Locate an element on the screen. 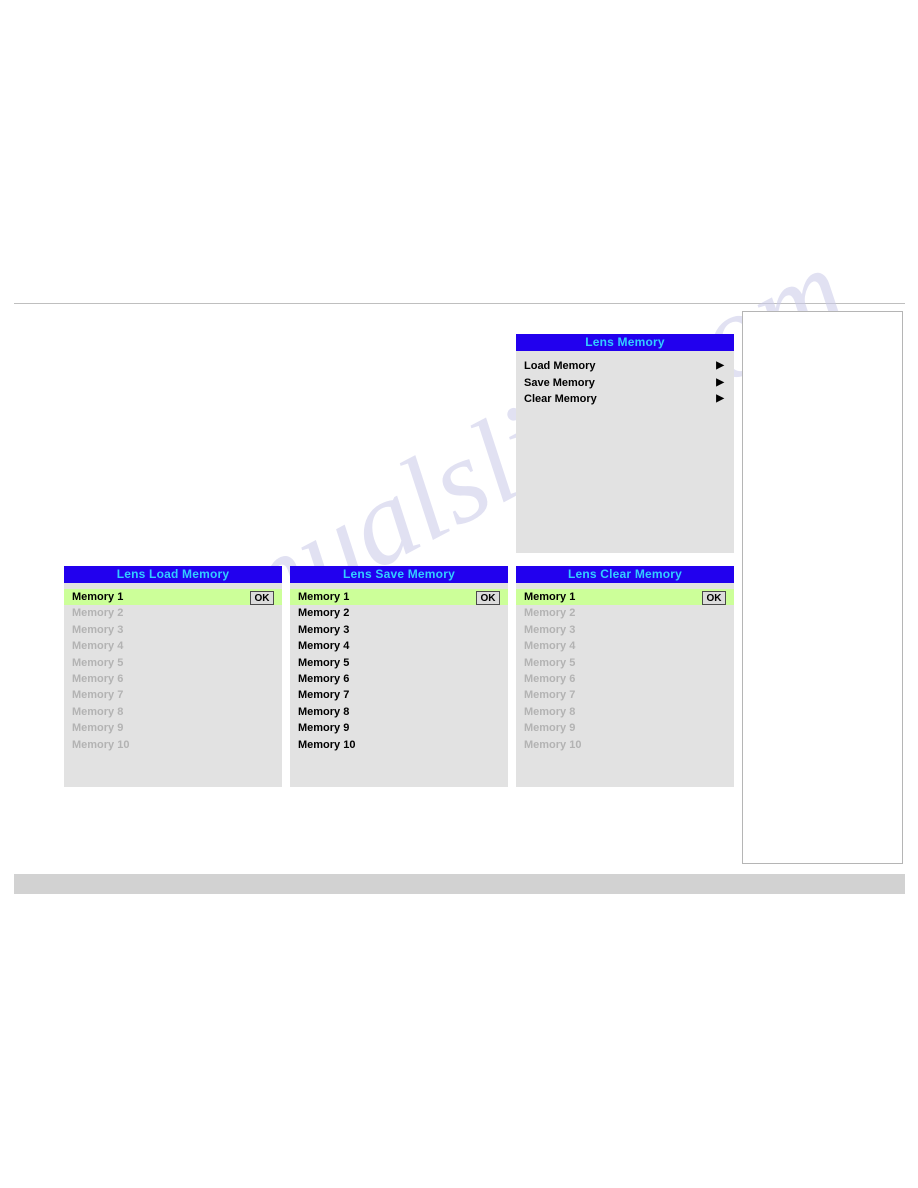 This screenshot has width=918, height=1188. page-divider-rule is located at coordinates (459, 303).